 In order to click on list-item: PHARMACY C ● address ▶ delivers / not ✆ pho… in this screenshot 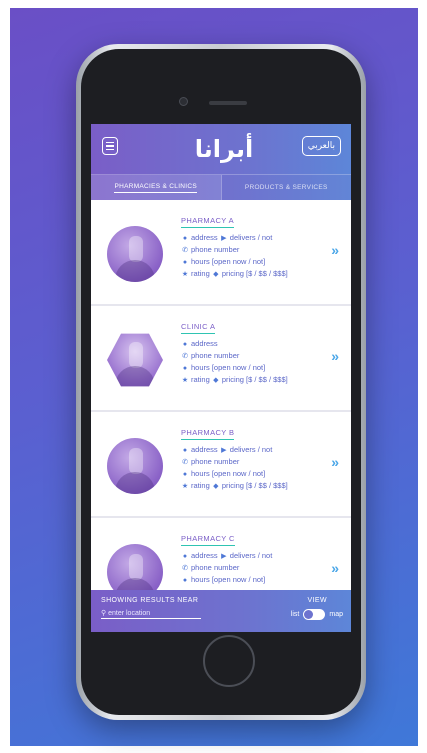, I will do `click(221, 554)`.